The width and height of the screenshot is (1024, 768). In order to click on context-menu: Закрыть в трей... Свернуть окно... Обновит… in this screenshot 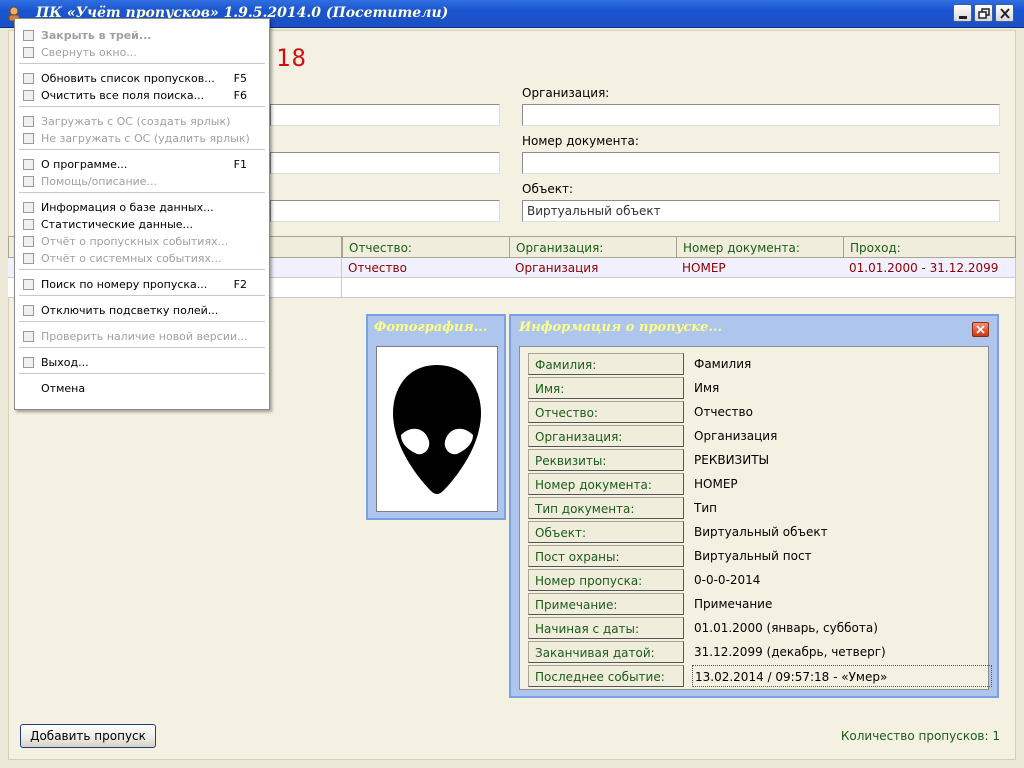, I will do `click(142, 214)`.